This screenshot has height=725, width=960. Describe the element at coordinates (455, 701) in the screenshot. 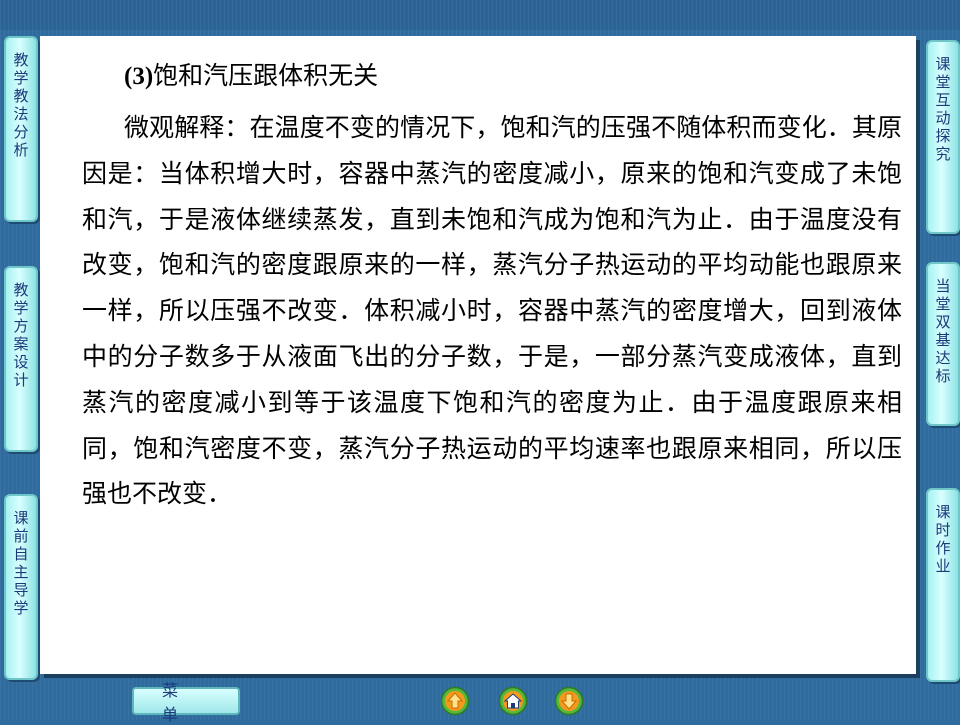

I see `arrow-up-icon` at that location.